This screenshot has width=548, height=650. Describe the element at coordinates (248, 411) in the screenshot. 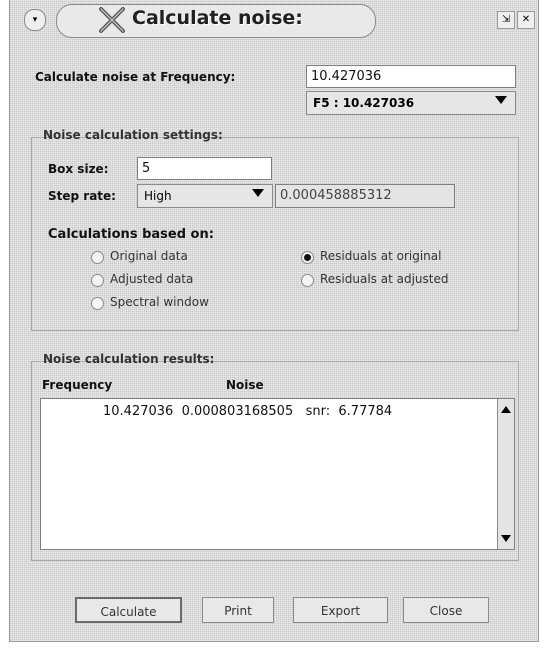

I see `results-row: 10.427036 0.000803168505 snr: 6.77784` at that location.